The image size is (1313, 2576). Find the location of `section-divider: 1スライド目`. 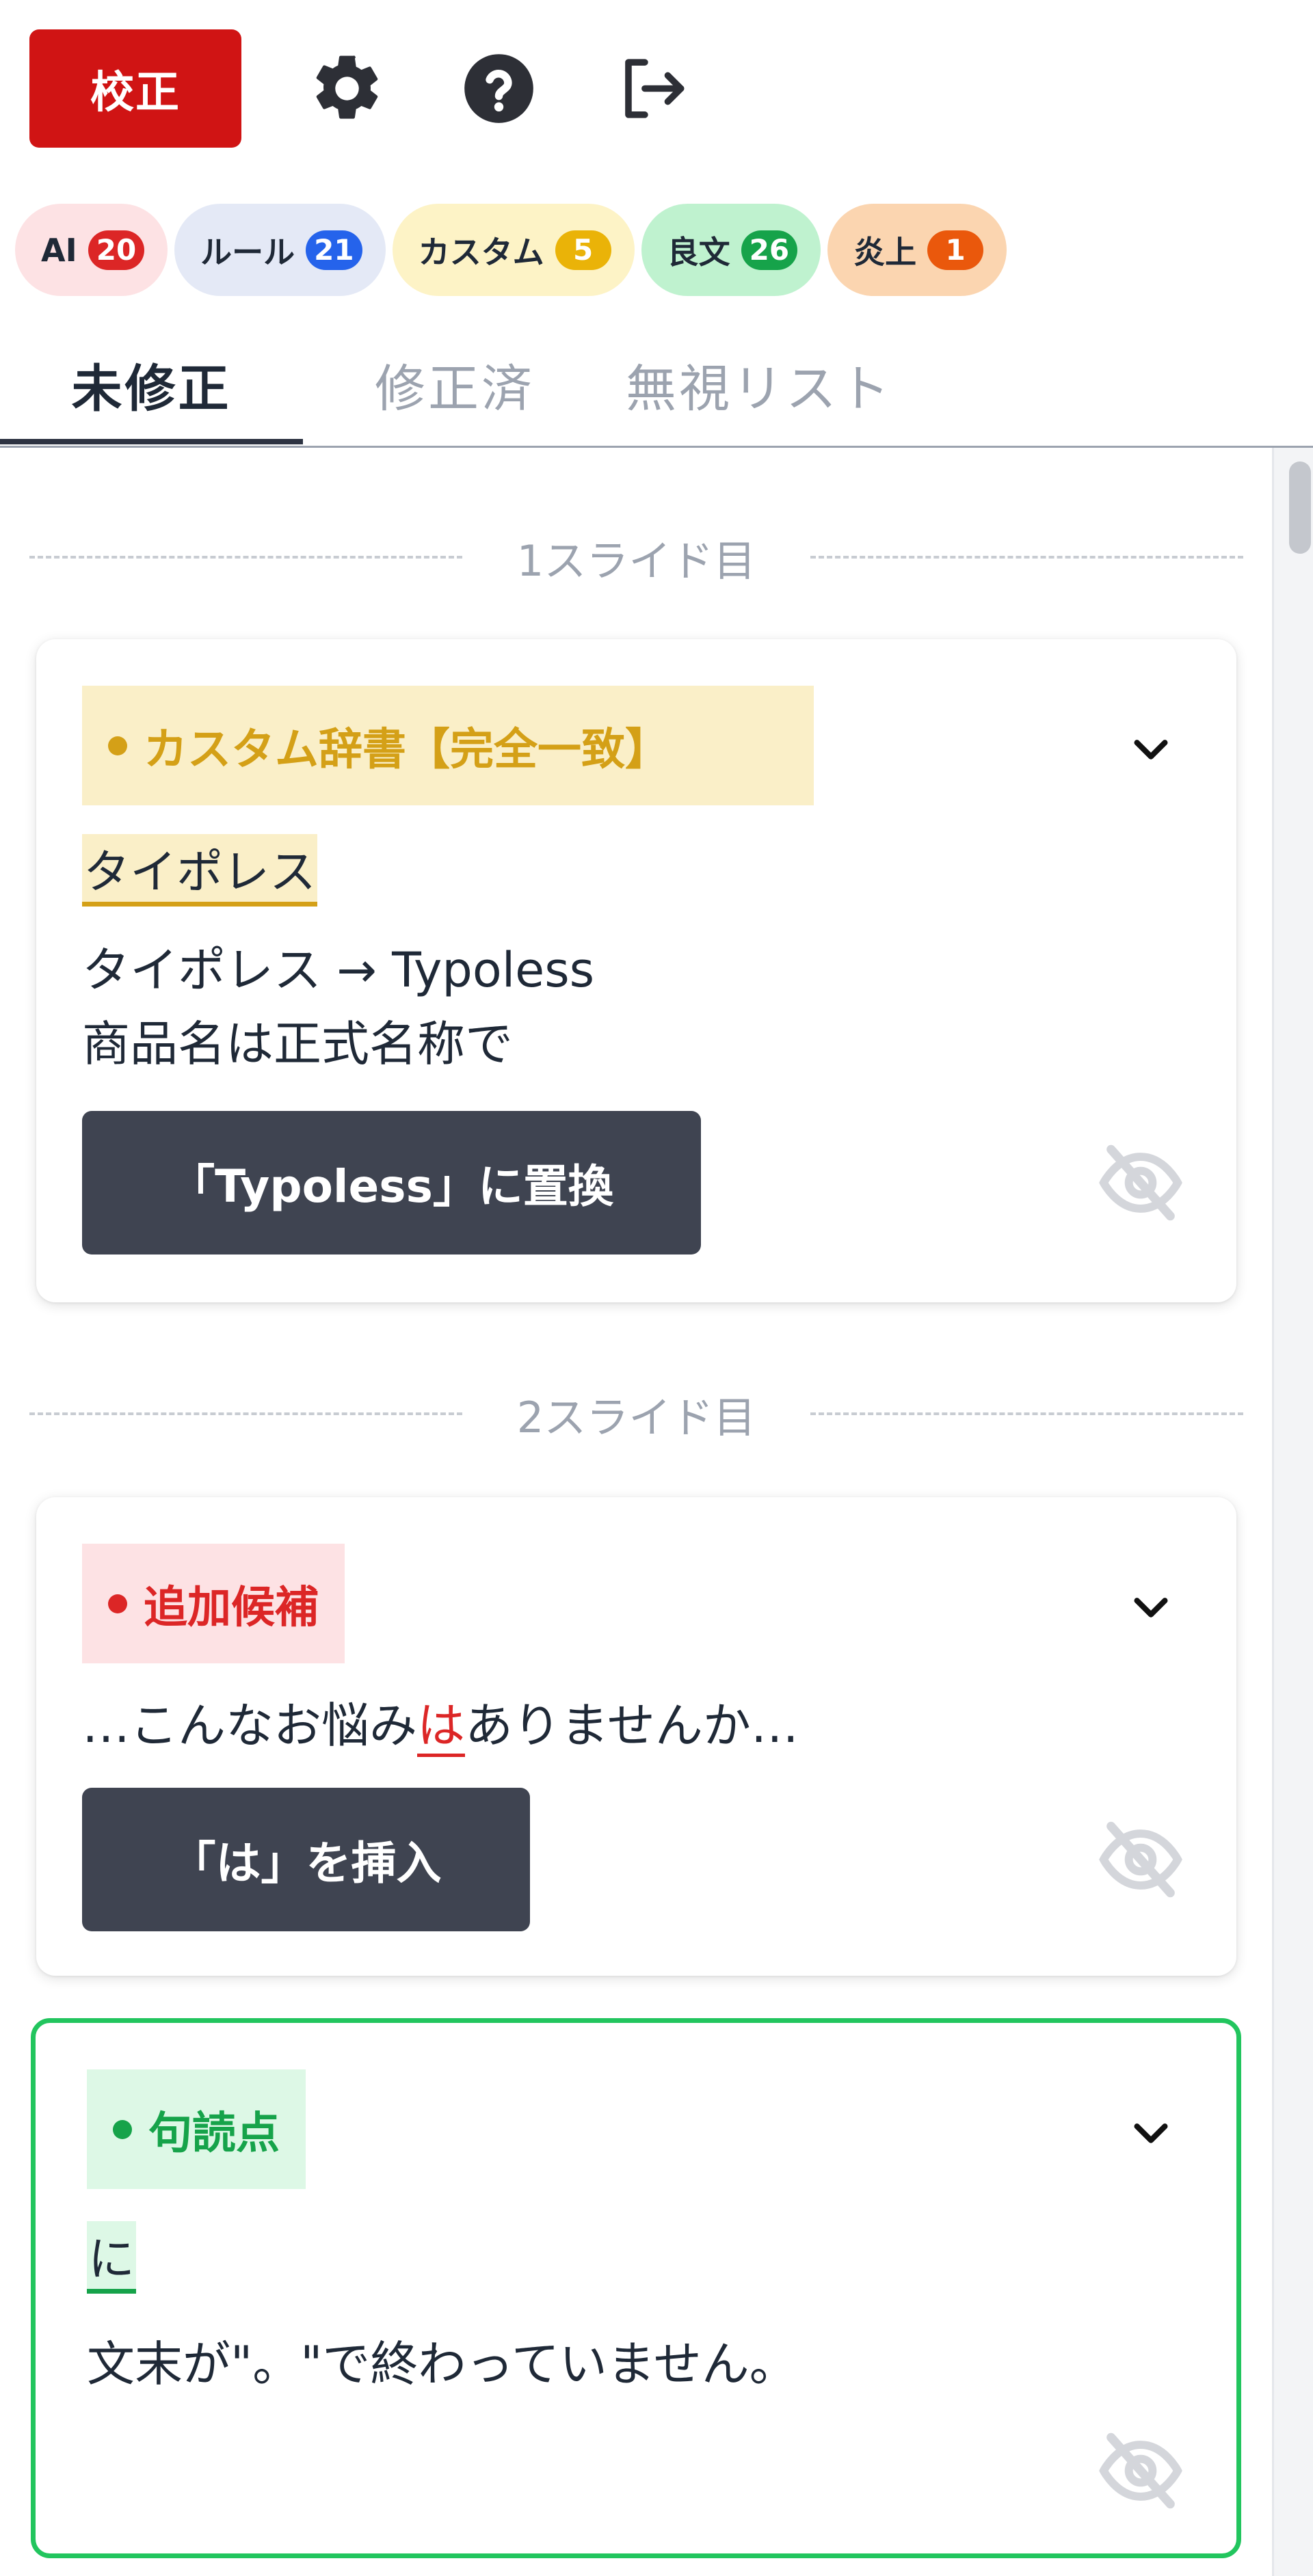

section-divider: 1スライド目 is located at coordinates (636, 558).